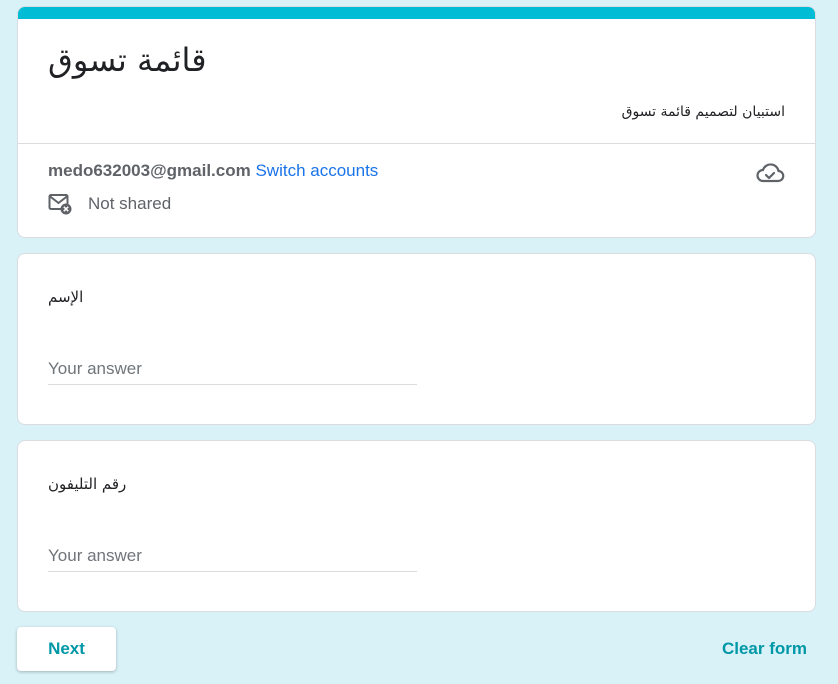 This screenshot has width=838, height=684. I want to click on phone-answer-input, so click(232, 556).